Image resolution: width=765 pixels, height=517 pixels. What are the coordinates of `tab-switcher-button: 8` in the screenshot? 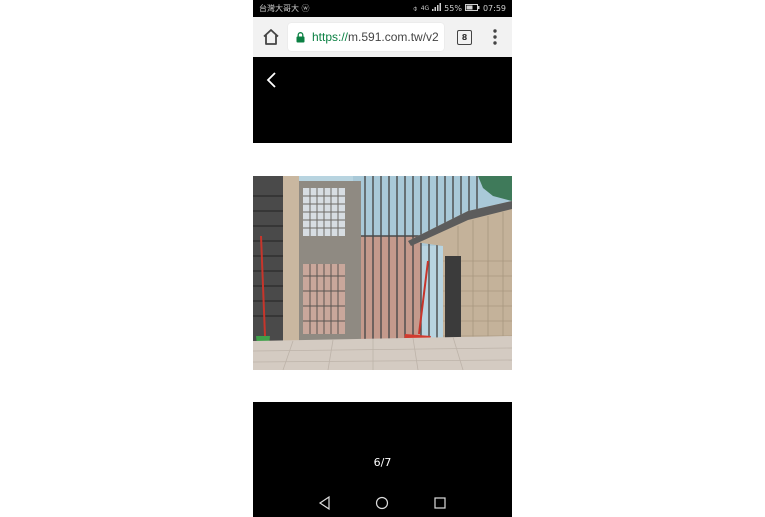 It's located at (464, 37).